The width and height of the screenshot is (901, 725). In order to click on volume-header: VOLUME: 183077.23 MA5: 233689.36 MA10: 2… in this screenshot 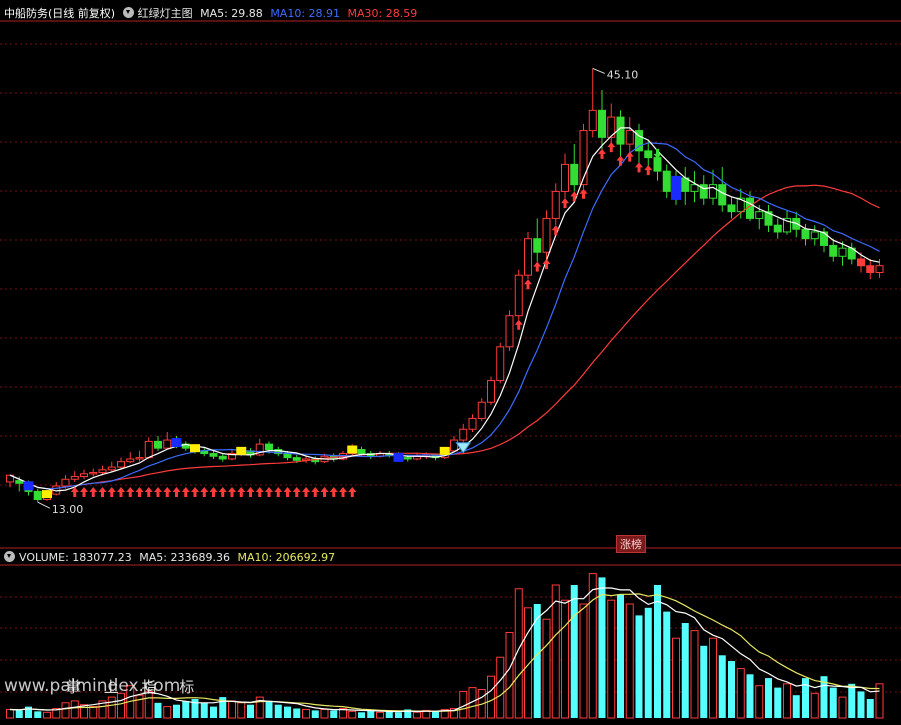, I will do `click(171, 557)`.